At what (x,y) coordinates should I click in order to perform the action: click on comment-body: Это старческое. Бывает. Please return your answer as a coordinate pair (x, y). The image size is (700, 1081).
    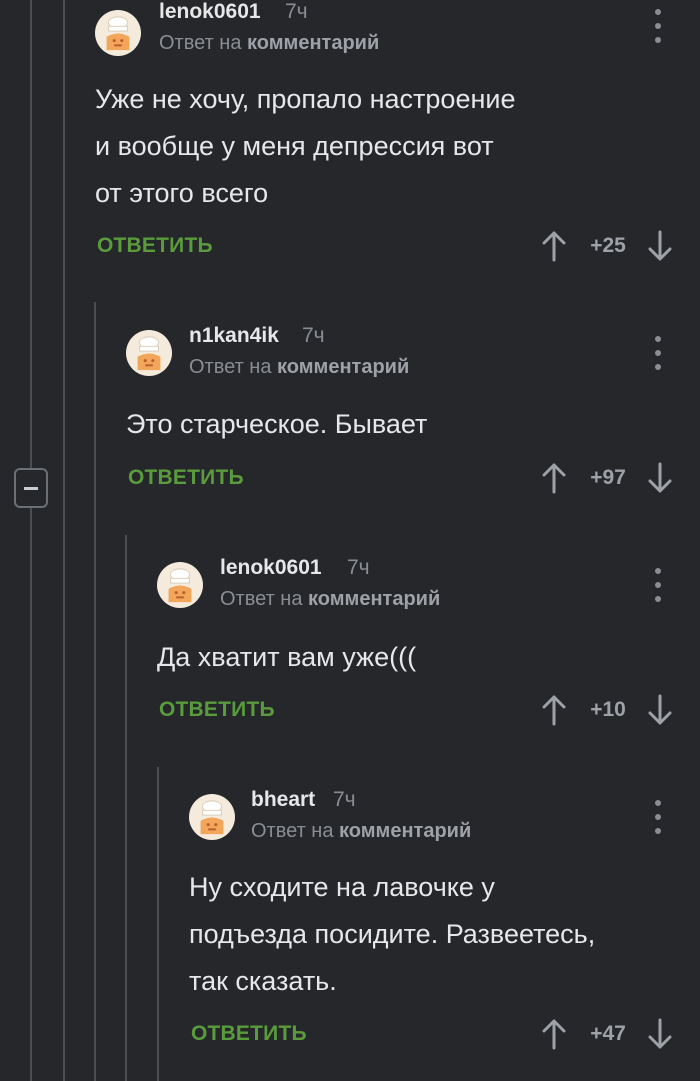
    Looking at the image, I should click on (277, 424).